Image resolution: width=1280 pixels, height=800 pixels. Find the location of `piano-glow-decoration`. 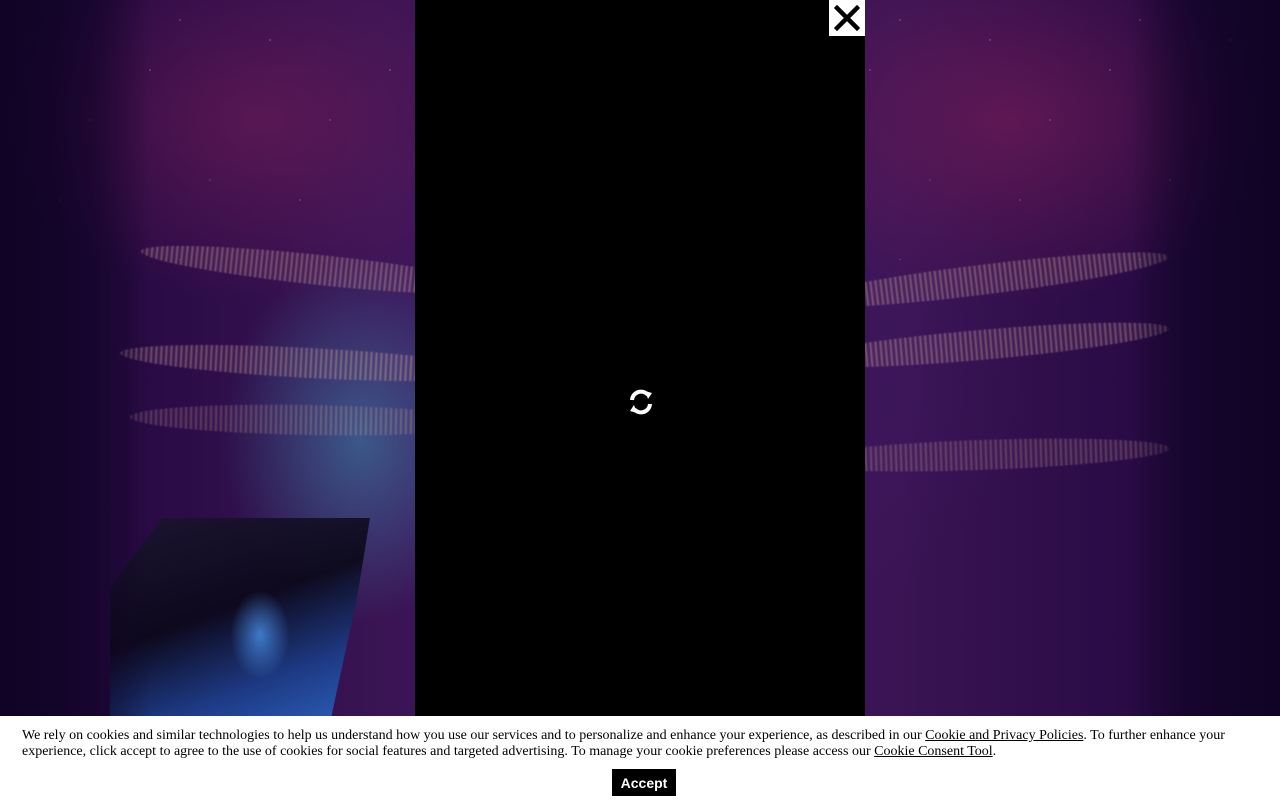

piano-glow-decoration is located at coordinates (260, 635).